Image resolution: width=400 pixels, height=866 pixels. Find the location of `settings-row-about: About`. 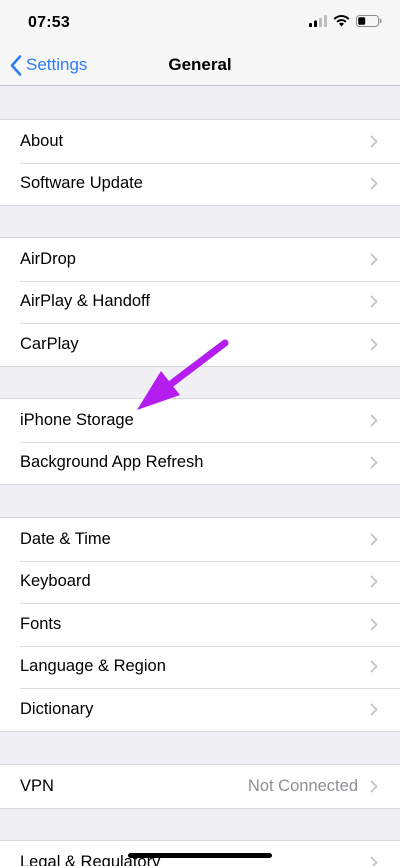

settings-row-about: About is located at coordinates (200, 141).